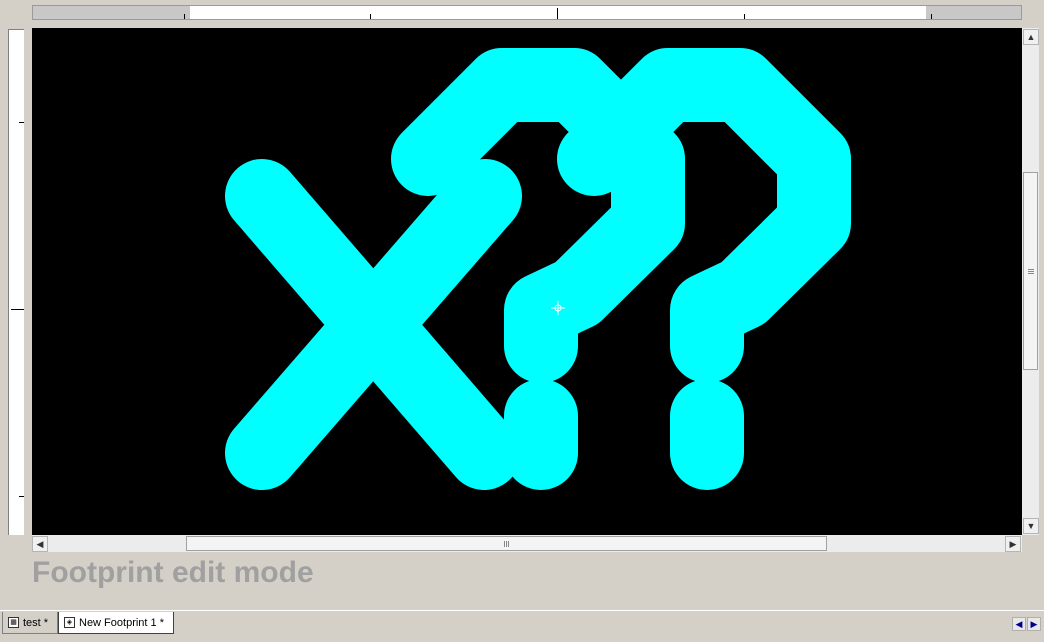  Describe the element at coordinates (1030, 271) in the screenshot. I see `vertical-scroll-thumb` at that location.